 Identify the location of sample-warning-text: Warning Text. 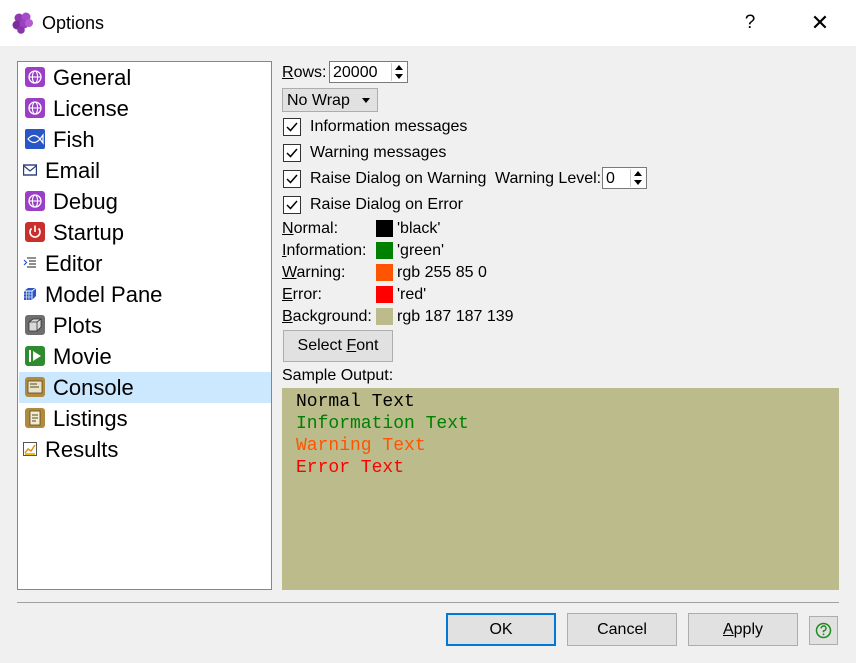
(361, 446).